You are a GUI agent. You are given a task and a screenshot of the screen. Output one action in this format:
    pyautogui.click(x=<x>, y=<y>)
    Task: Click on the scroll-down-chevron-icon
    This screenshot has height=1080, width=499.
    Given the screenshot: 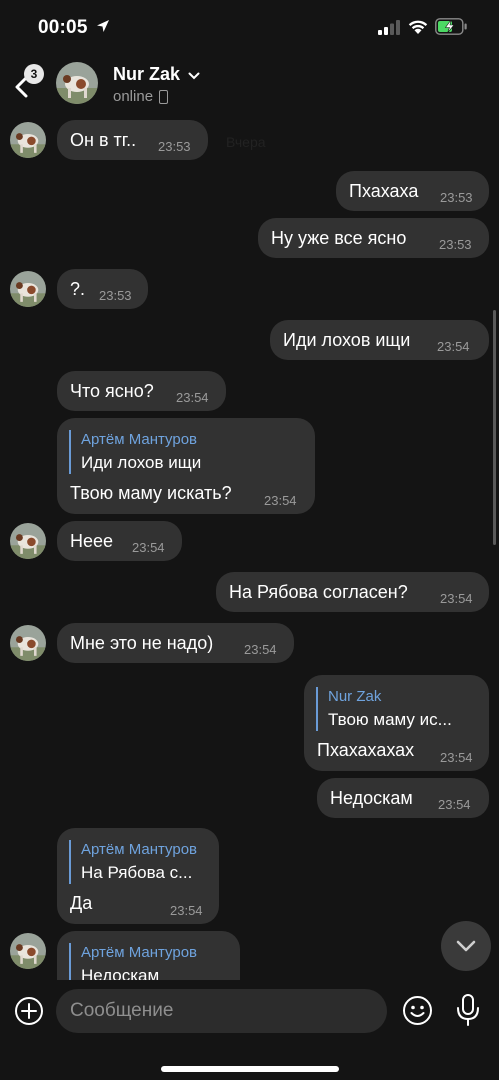 What is the action you would take?
    pyautogui.click(x=466, y=946)
    